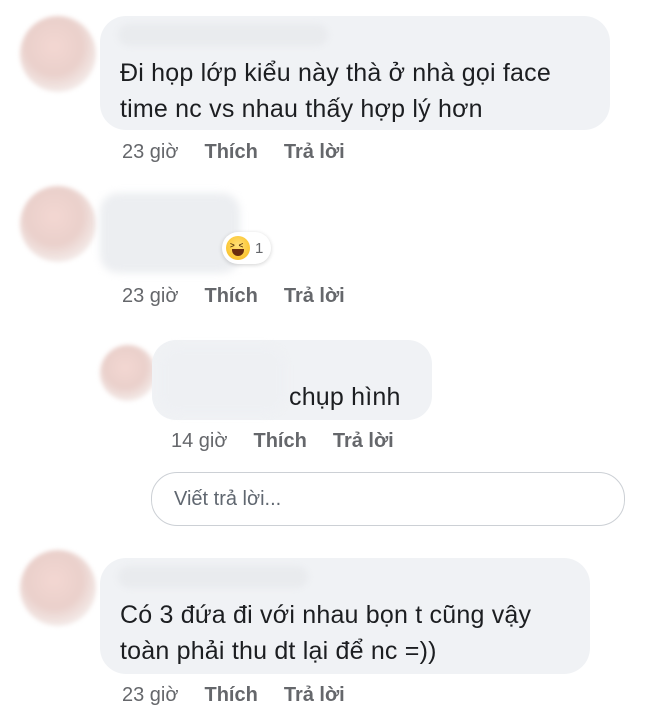  I want to click on reply-field, so click(388, 499).